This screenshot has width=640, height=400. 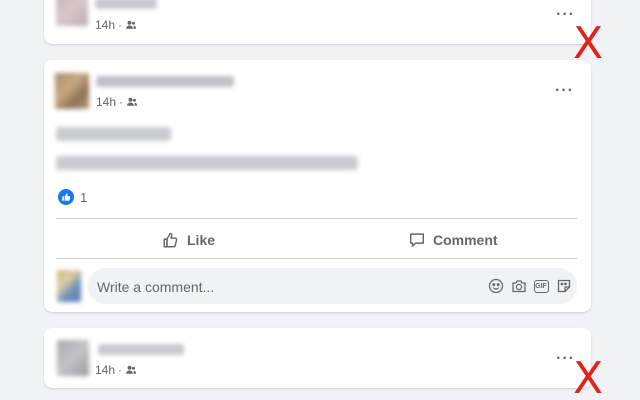 I want to click on like-reaction-icon, so click(x=66, y=197).